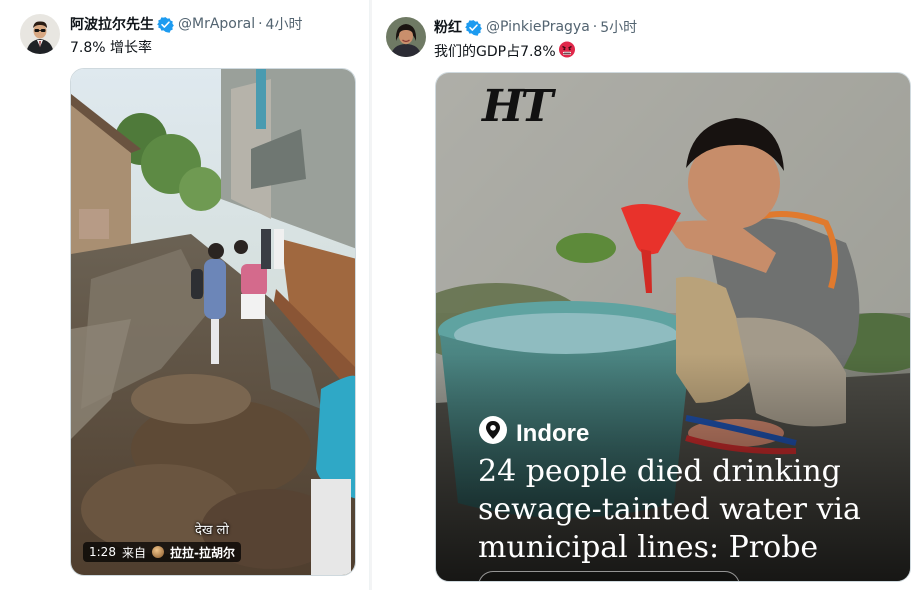  I want to click on tweet-text-row: 我们的GDP占7.8%, so click(505, 51).